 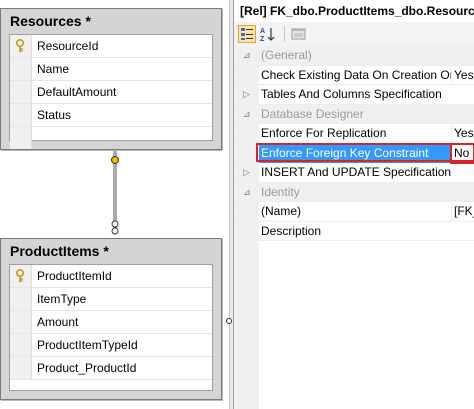 What do you see at coordinates (354, 192) in the screenshot?
I see `category-identity: ⊿ Identity` at bounding box center [354, 192].